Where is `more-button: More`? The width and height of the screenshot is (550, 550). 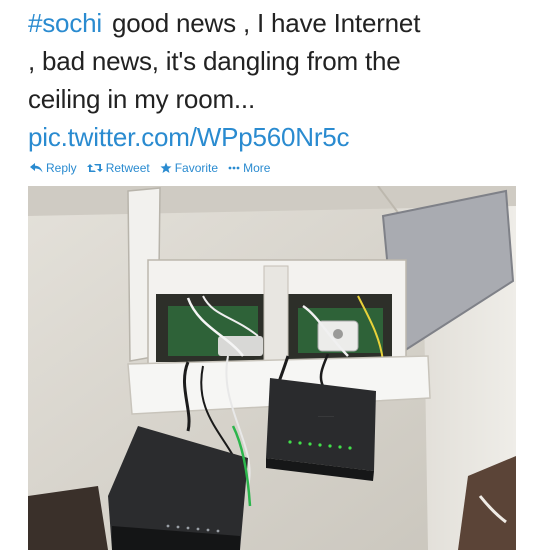
more-button: More is located at coordinates (249, 168).